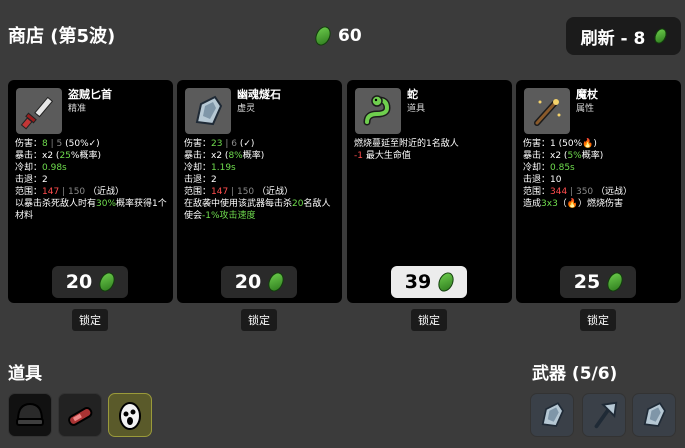 Image resolution: width=685 pixels, height=448 pixels. I want to click on item-name: 魔杖, so click(587, 94).